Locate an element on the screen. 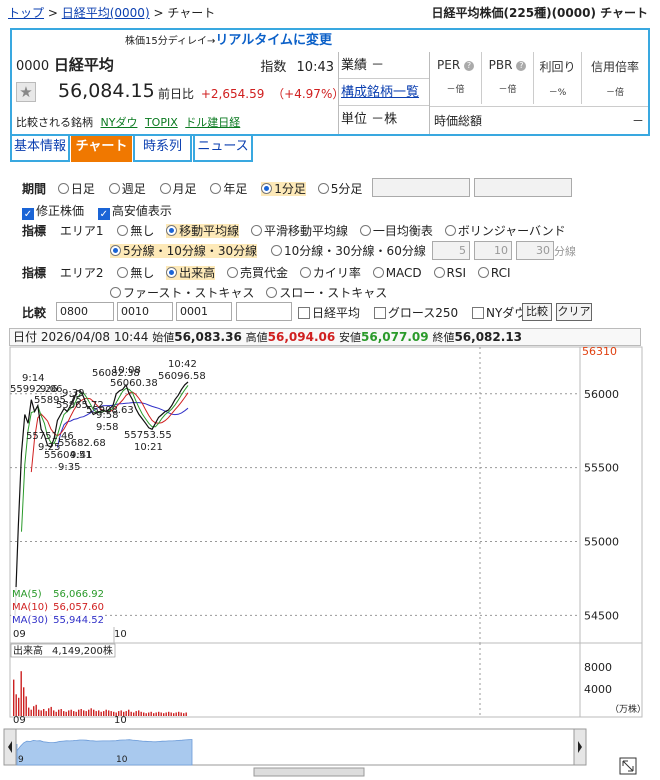  price-annotation: 9:58 is located at coordinates (107, 427).